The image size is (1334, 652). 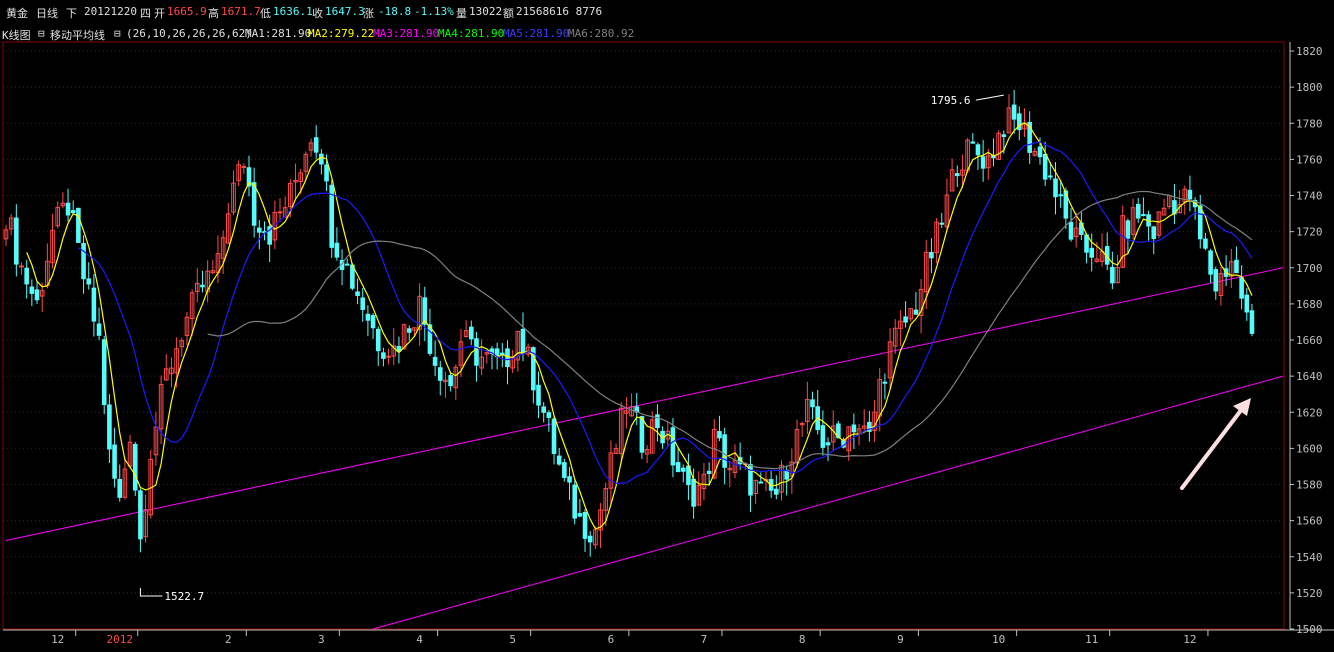 I want to click on arrow-icon, so click(x=1215, y=444).